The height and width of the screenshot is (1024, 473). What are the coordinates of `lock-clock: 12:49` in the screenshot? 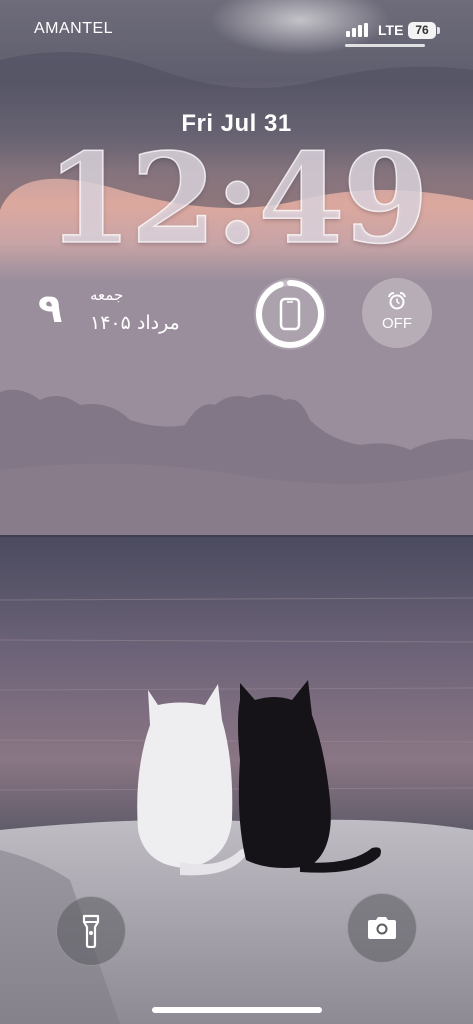 It's located at (237, 199).